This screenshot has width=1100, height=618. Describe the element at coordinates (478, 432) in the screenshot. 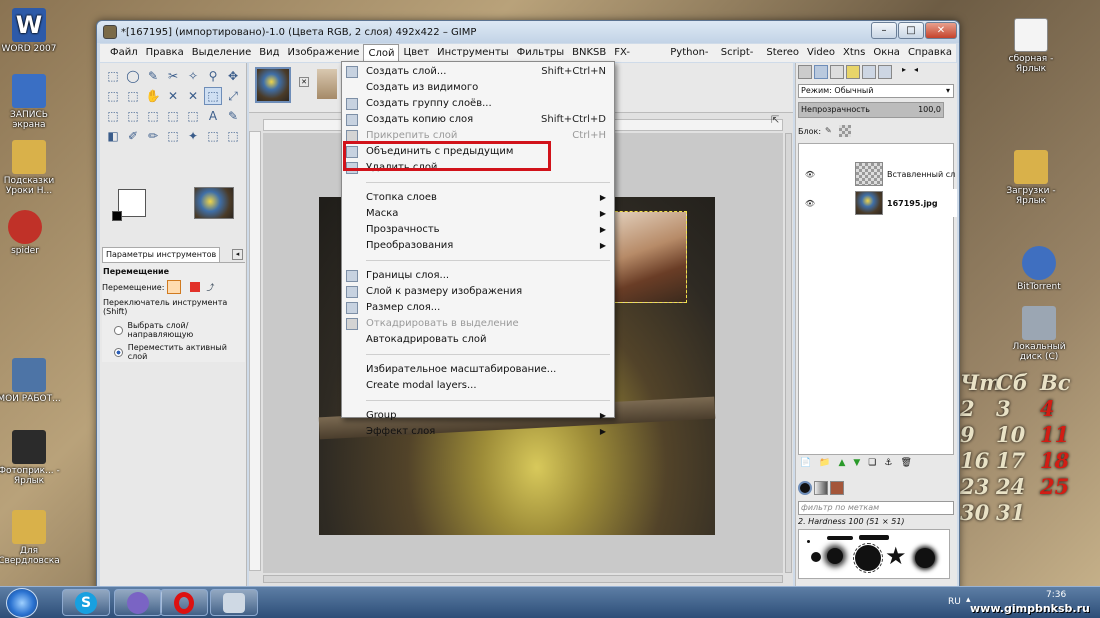

I see `menu-item-19: Эффект слоя ▶` at that location.